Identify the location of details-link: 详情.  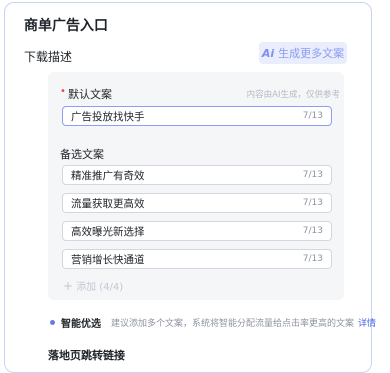
(367, 322).